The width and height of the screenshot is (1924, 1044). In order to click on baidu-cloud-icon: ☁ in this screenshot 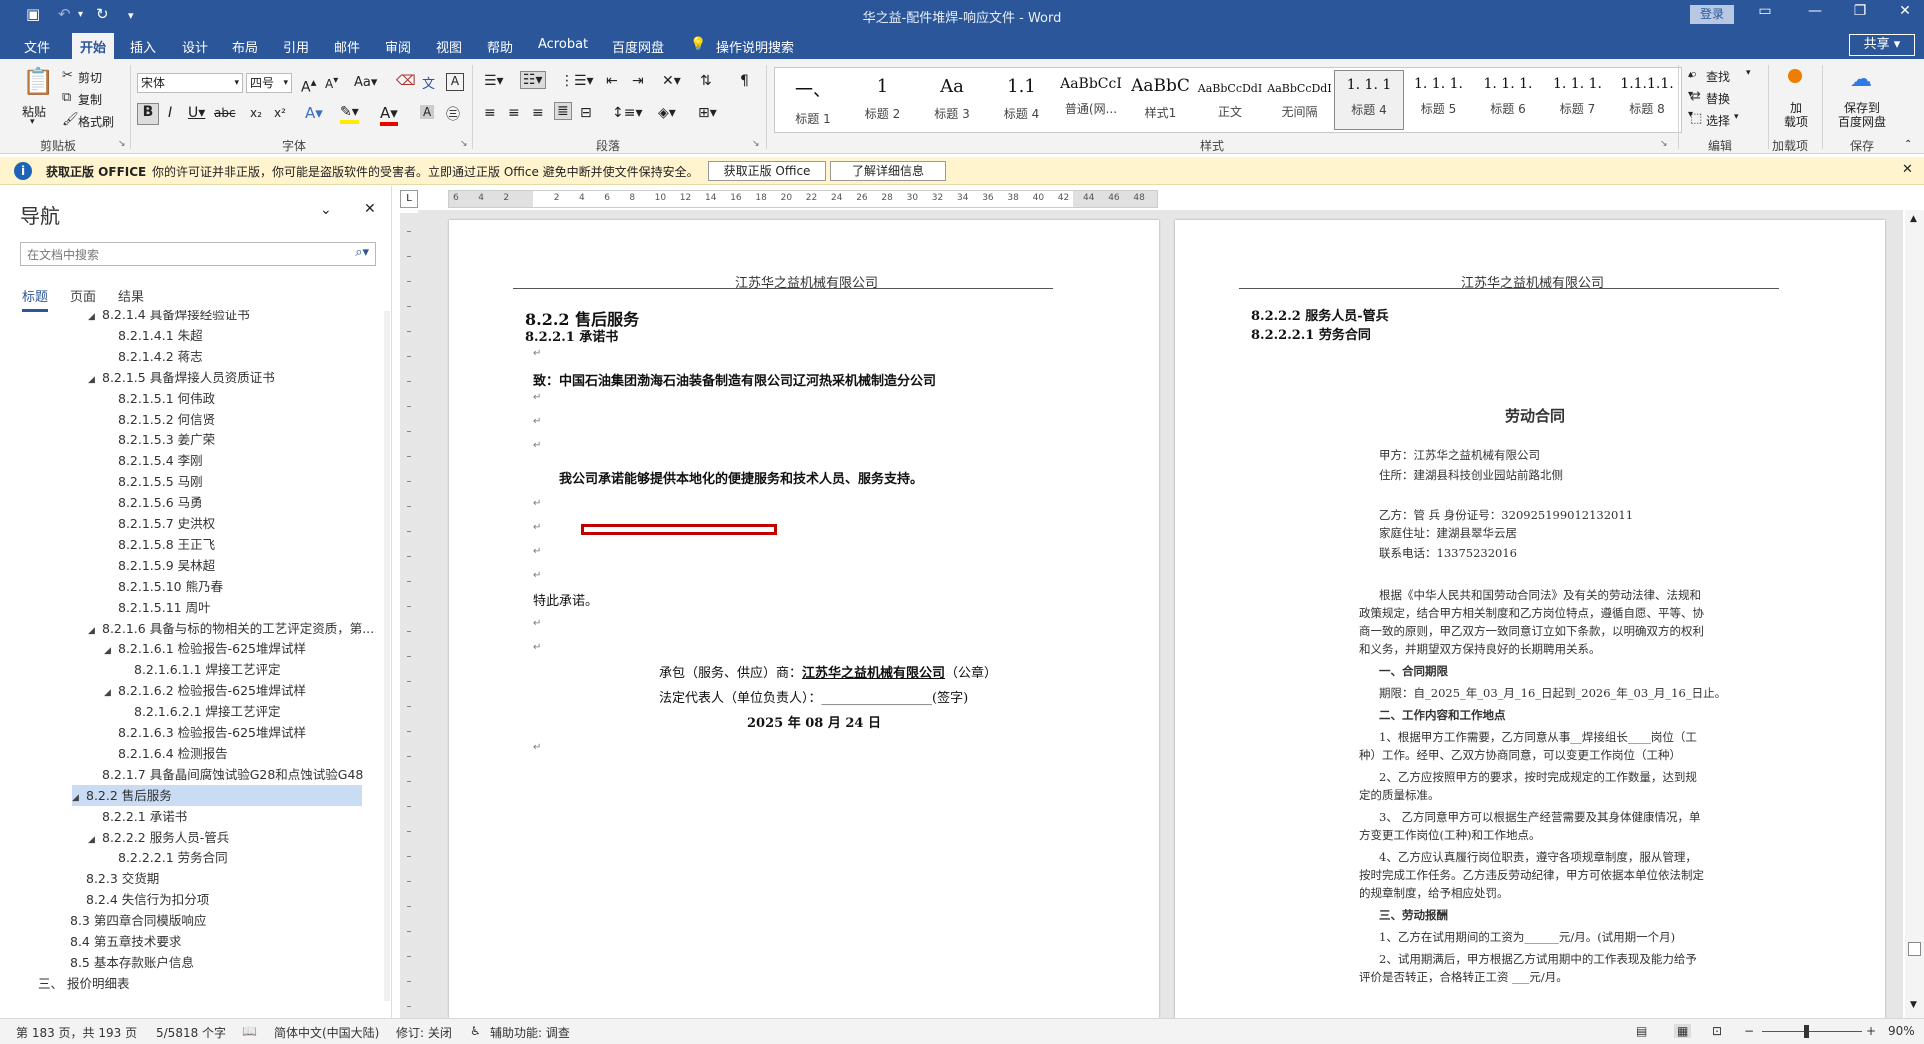, I will do `click(1861, 79)`.